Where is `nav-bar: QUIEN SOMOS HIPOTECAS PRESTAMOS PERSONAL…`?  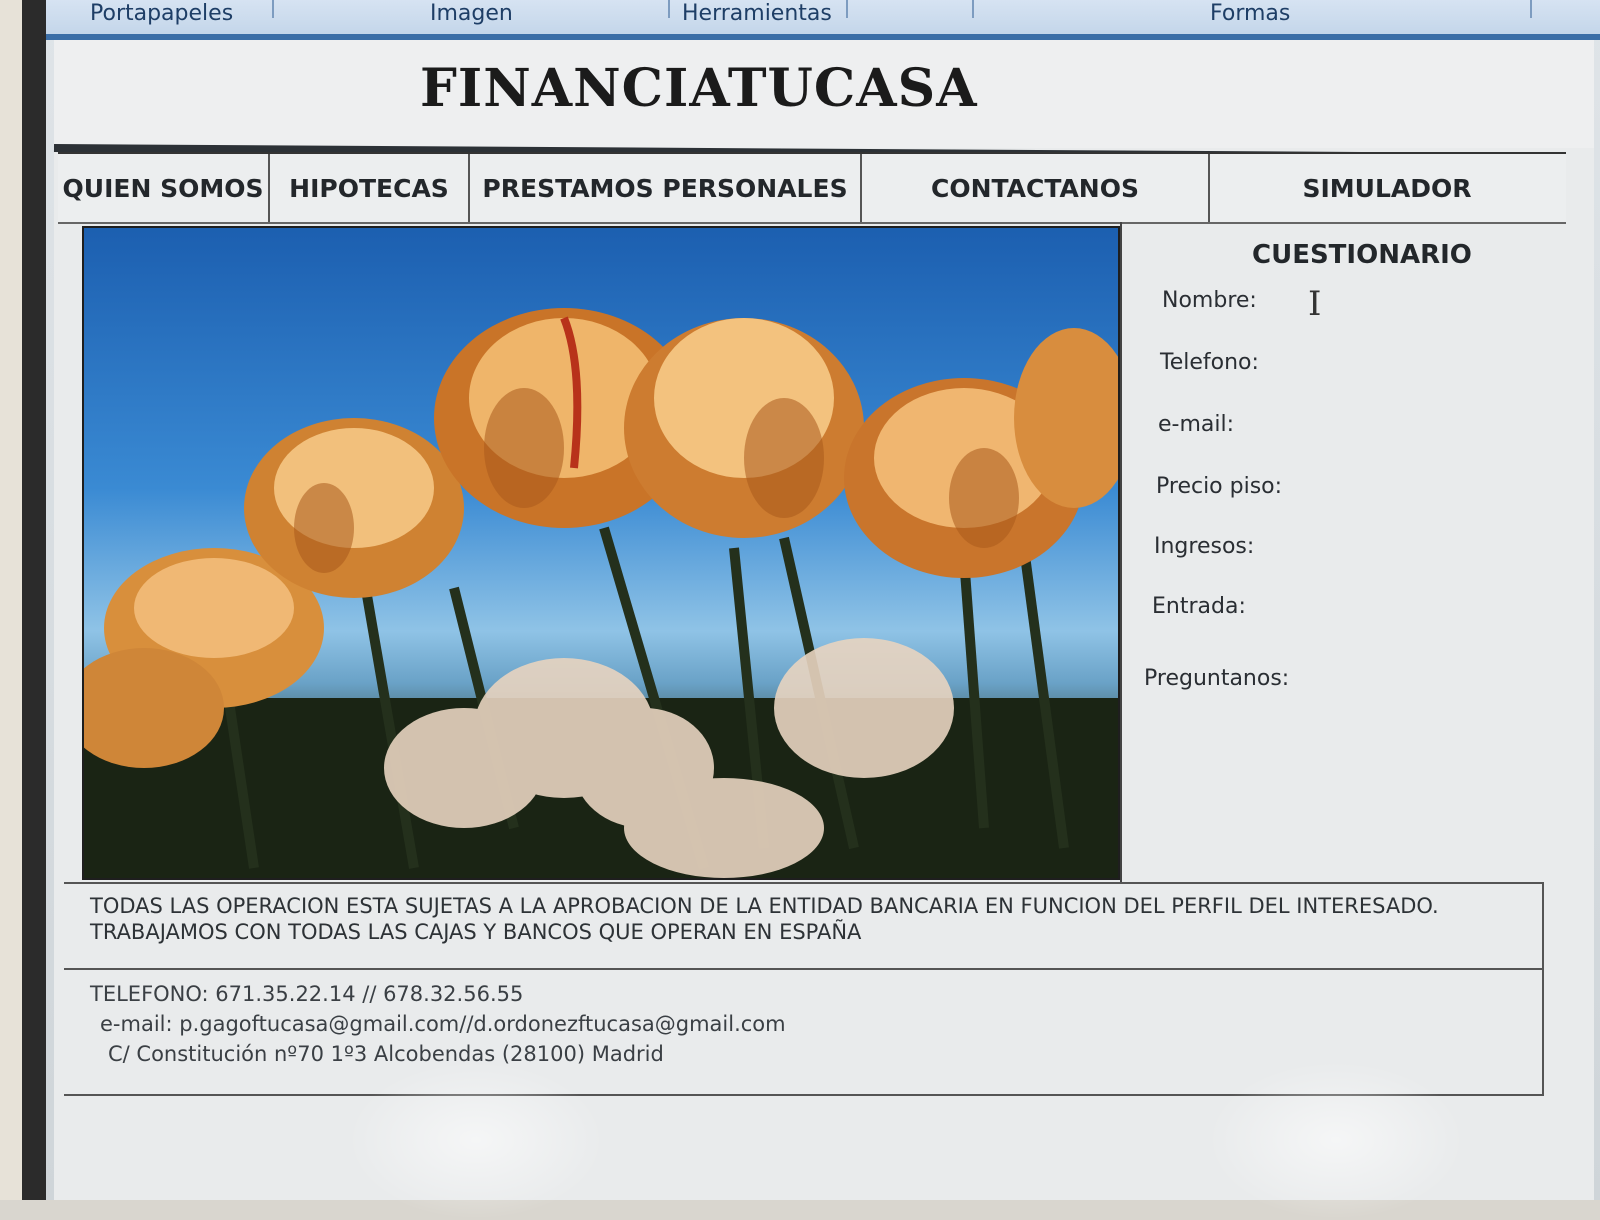
nav-bar: QUIEN SOMOS HIPOTECAS PRESTAMOS PERSONAL… is located at coordinates (812, 188).